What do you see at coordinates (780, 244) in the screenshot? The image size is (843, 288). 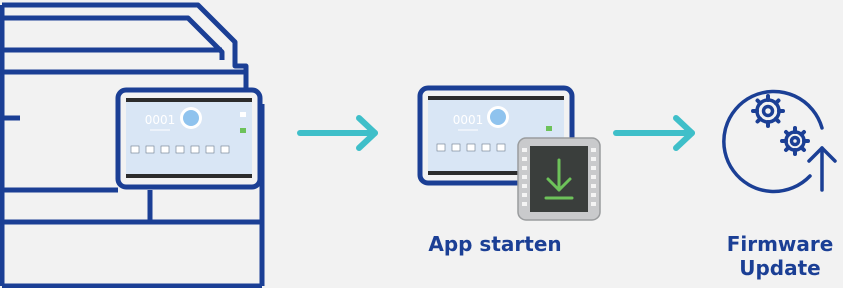 I see `step-label-firmware-line1: Firmware` at bounding box center [780, 244].